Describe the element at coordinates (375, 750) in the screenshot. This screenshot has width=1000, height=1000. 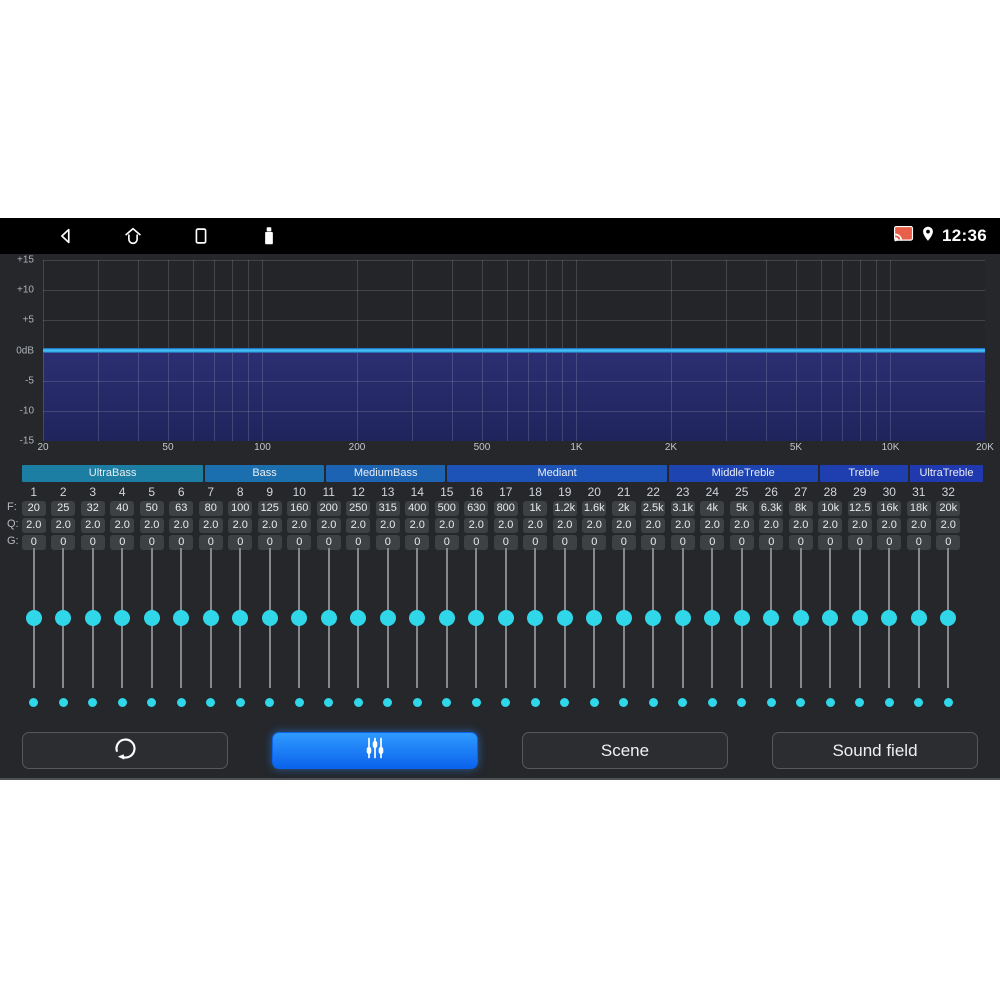
I see `equalizer-button` at that location.